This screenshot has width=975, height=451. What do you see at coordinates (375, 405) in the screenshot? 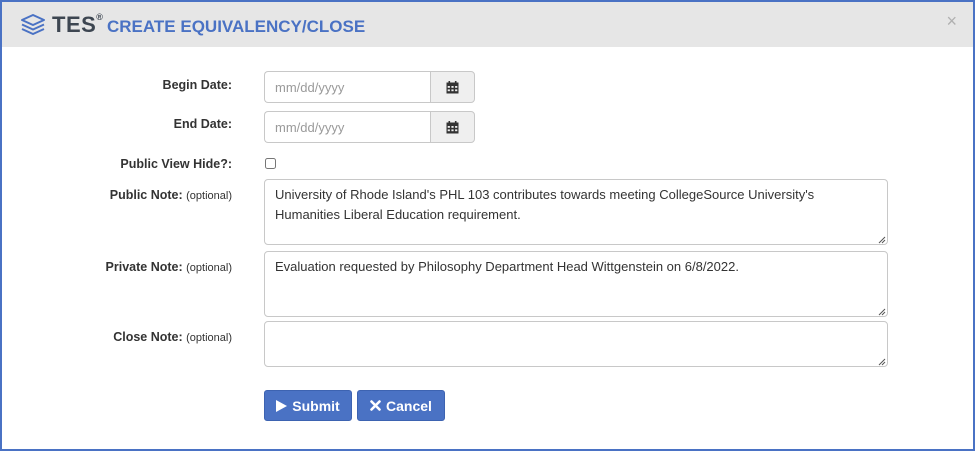
I see `times-icon` at bounding box center [375, 405].